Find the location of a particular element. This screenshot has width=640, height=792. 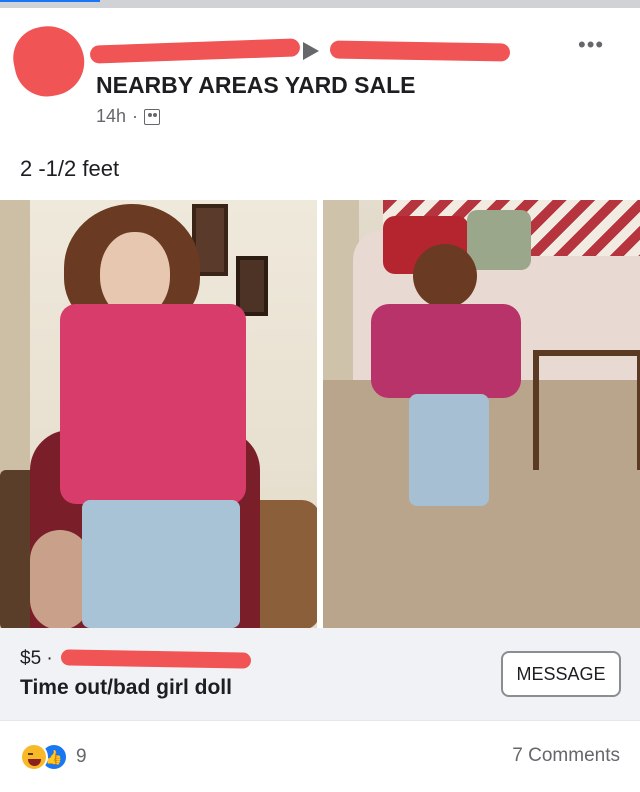

avatar-redaction is located at coordinates (49, 61).